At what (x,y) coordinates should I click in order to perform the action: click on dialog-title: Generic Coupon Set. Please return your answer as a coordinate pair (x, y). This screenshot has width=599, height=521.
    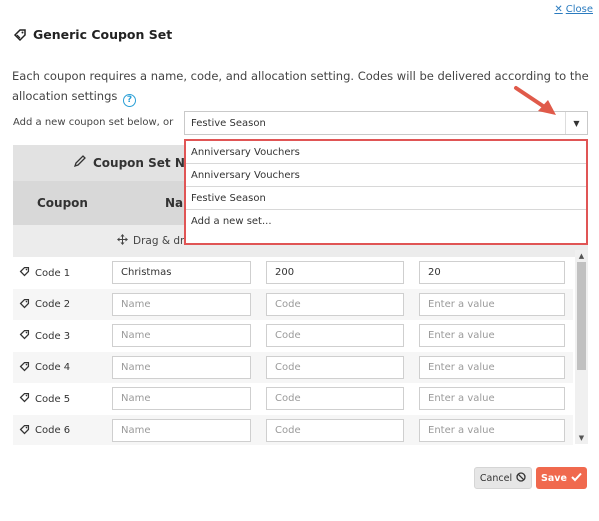
    Looking at the image, I should click on (92, 34).